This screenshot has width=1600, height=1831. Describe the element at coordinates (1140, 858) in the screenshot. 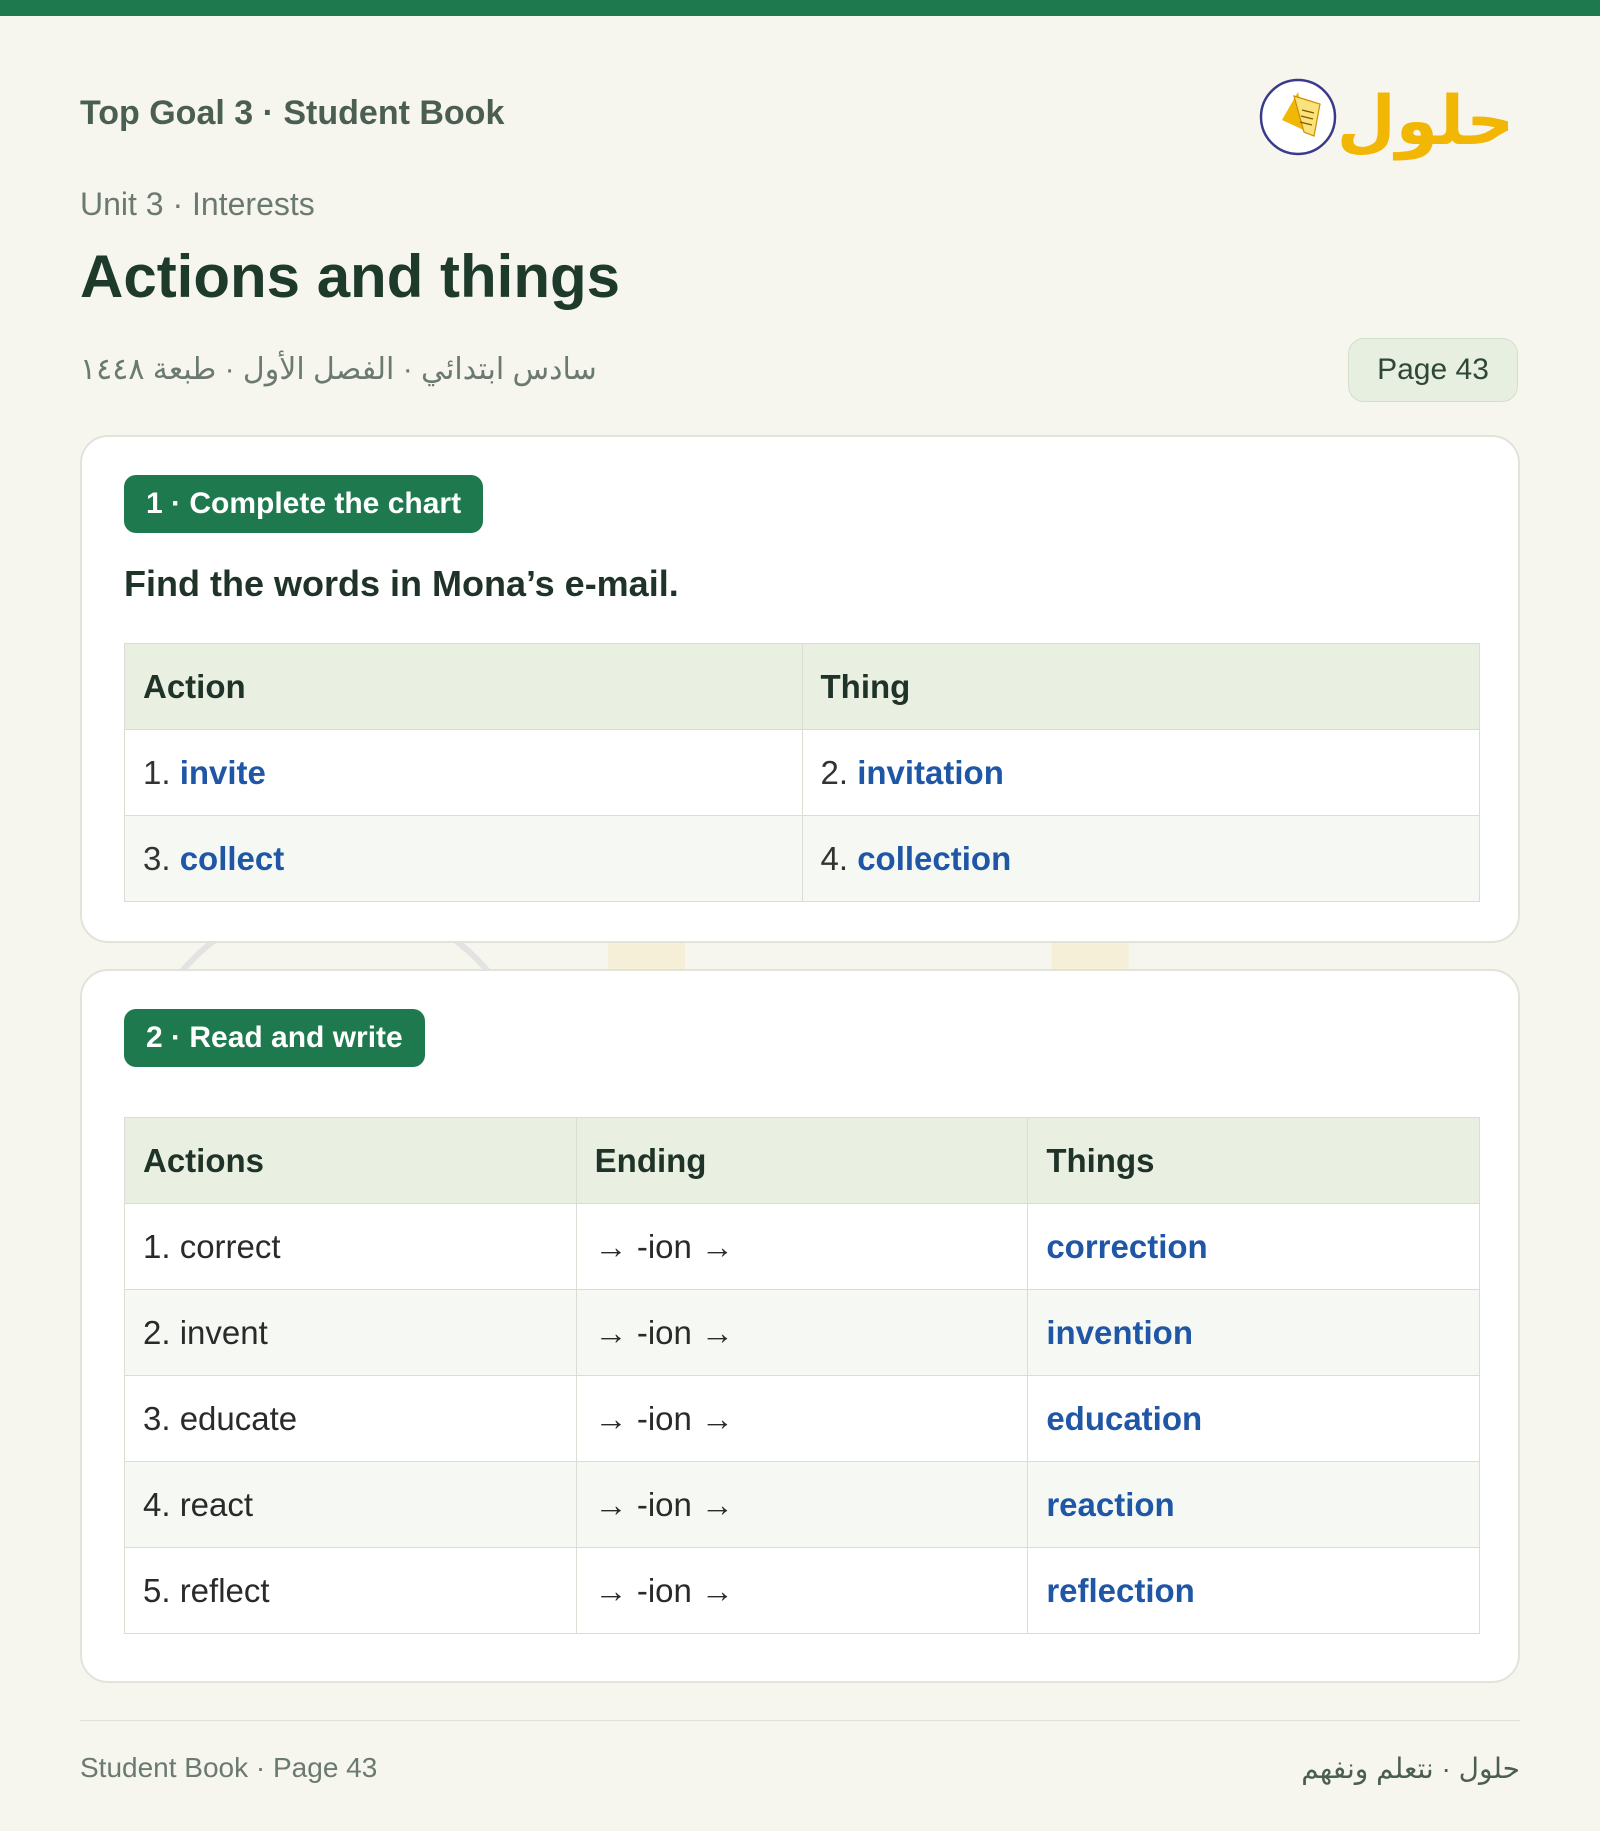

I see `table-cell: 4. collection` at that location.